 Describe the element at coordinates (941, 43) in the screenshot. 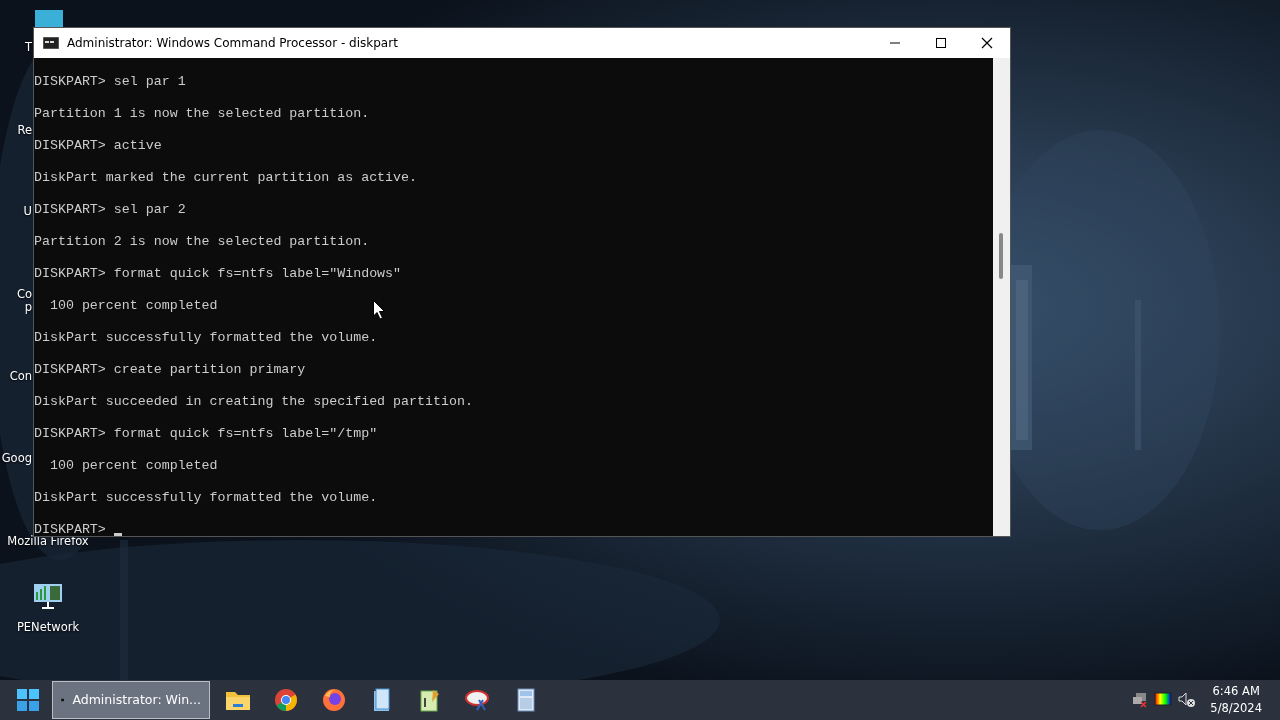

I see `maximize-icon` at that location.